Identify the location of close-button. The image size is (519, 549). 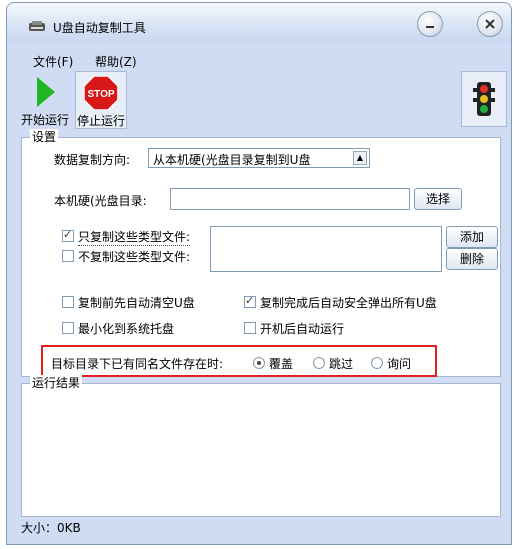
(490, 24).